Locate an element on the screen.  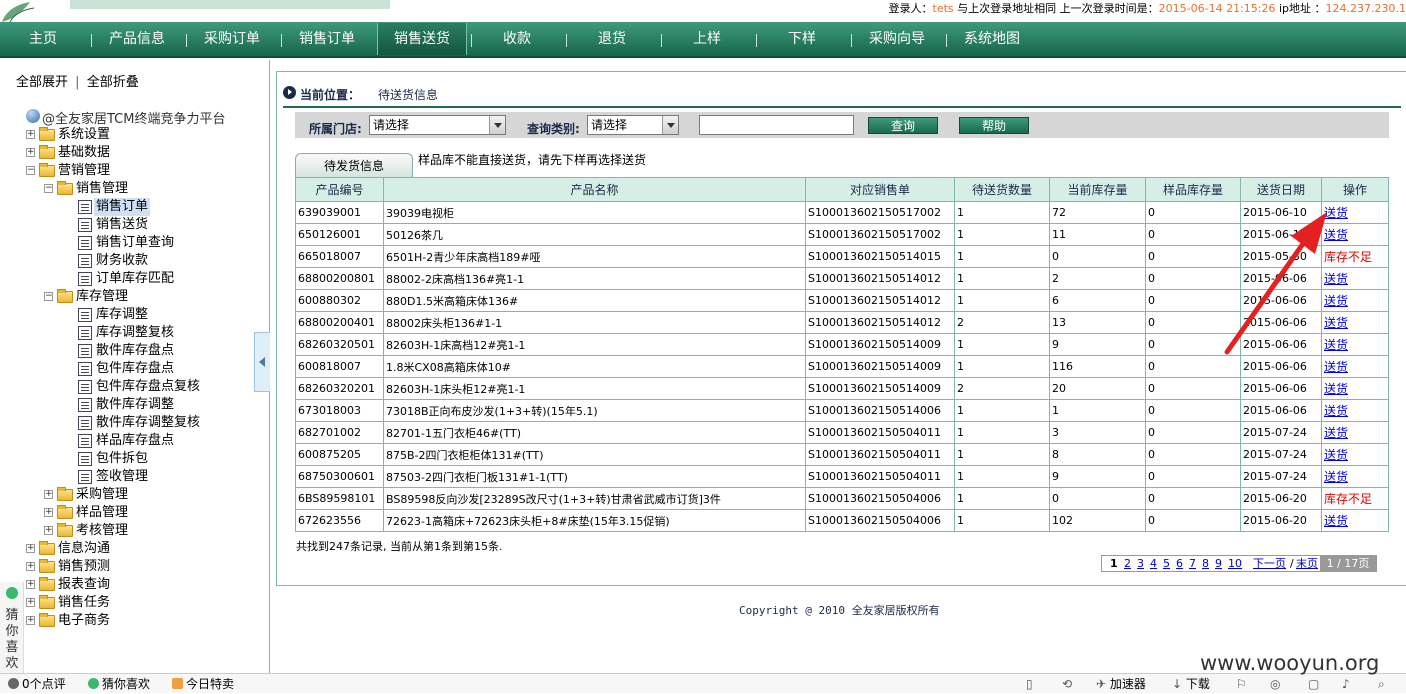
nav-sample-down: 下样 is located at coordinates (802, 39).